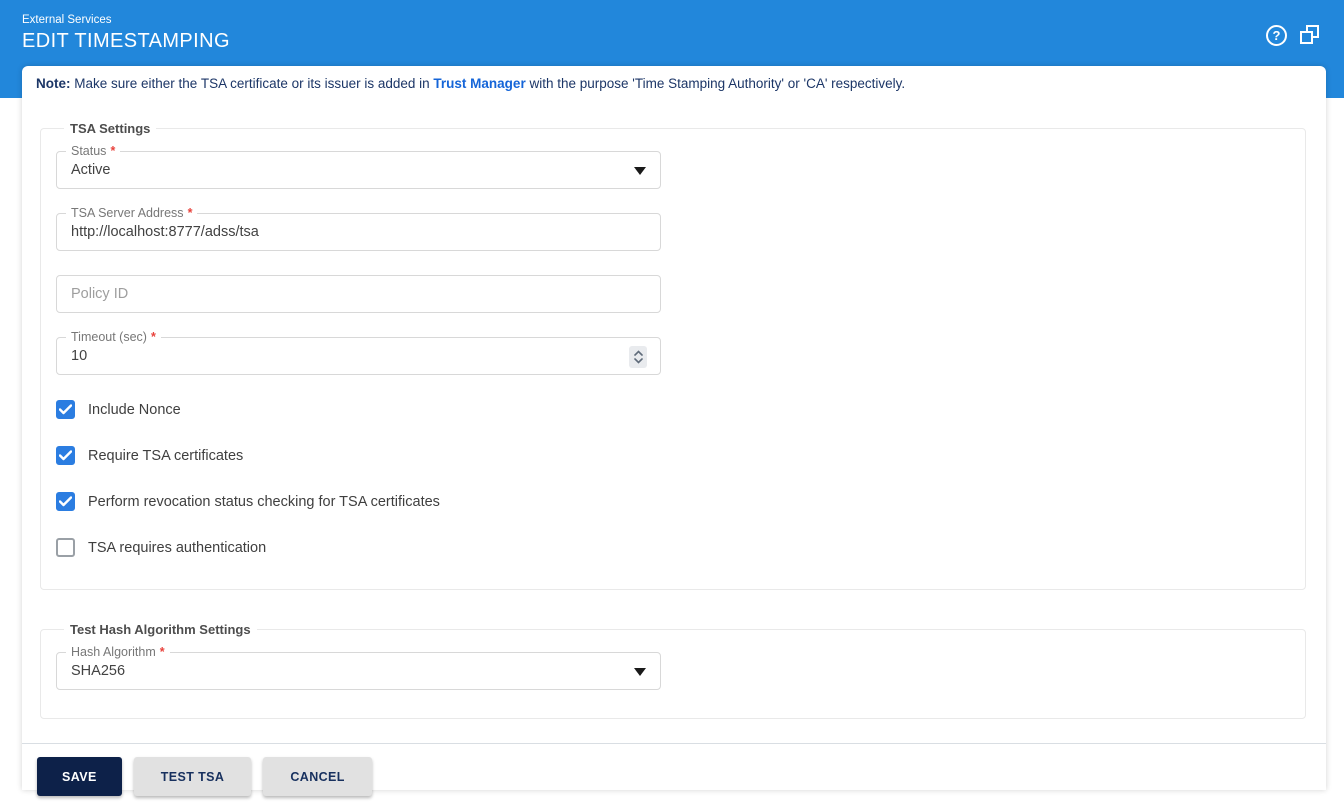 This screenshot has height=809, width=1344. Describe the element at coordinates (93, 151) in the screenshot. I see `status-label: Status *` at that location.